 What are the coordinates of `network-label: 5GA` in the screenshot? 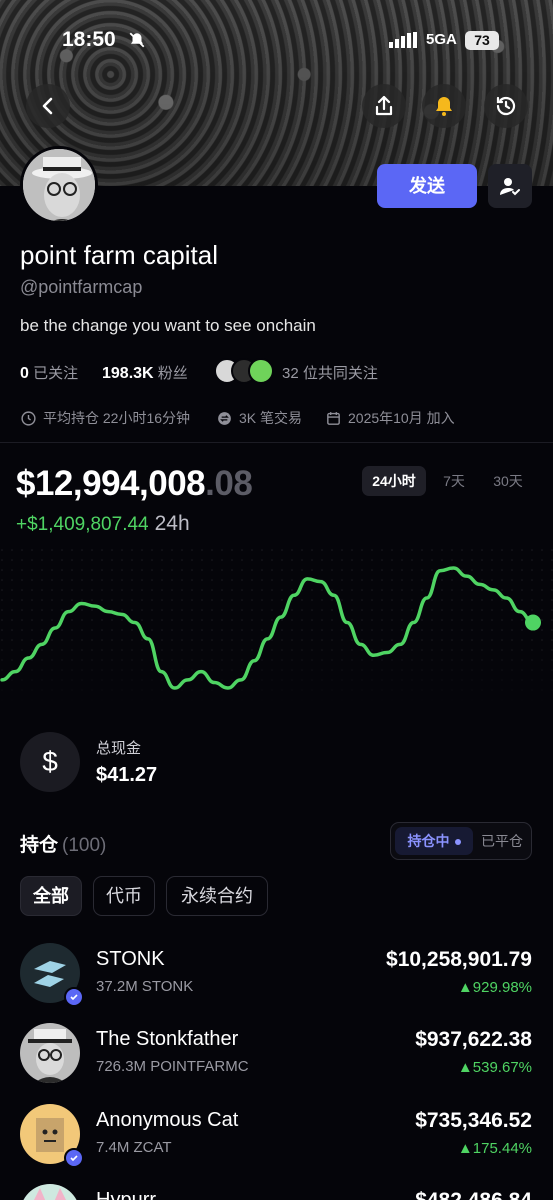 It's located at (441, 39).